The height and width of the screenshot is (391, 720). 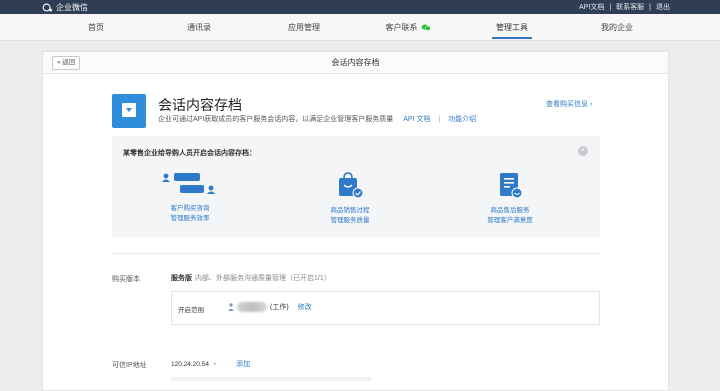 What do you see at coordinates (569, 104) in the screenshot?
I see `purchase-info-link: 查看购买信息 ›` at bounding box center [569, 104].